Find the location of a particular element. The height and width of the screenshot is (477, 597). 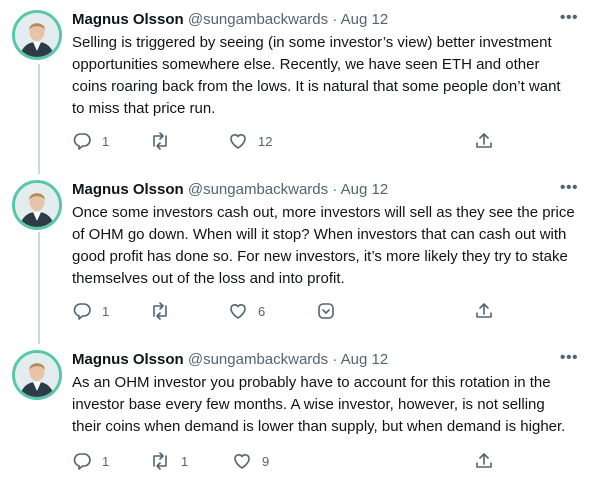

like-count: 6 is located at coordinates (262, 311).